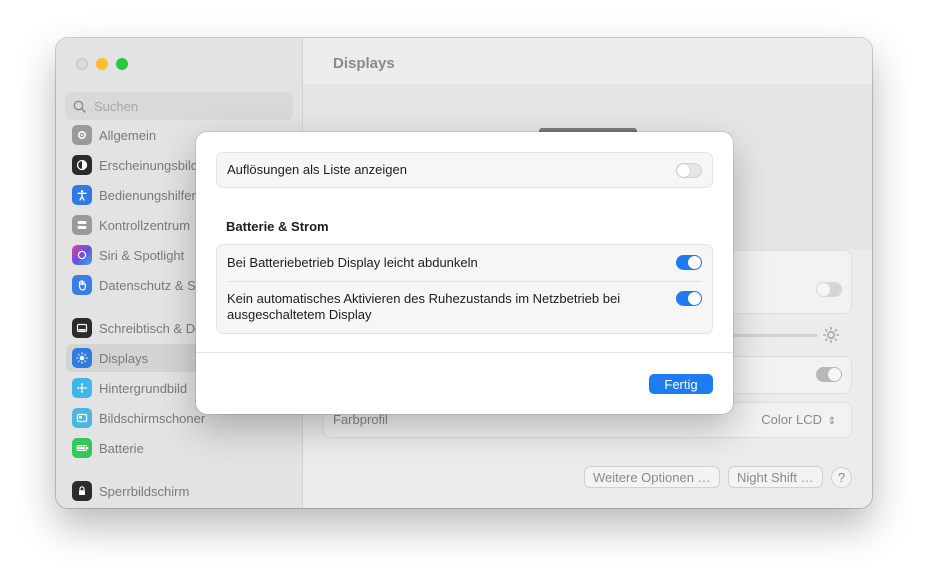  Describe the element at coordinates (124, 358) in the screenshot. I see `sidebar-item-label: Displays` at that location.